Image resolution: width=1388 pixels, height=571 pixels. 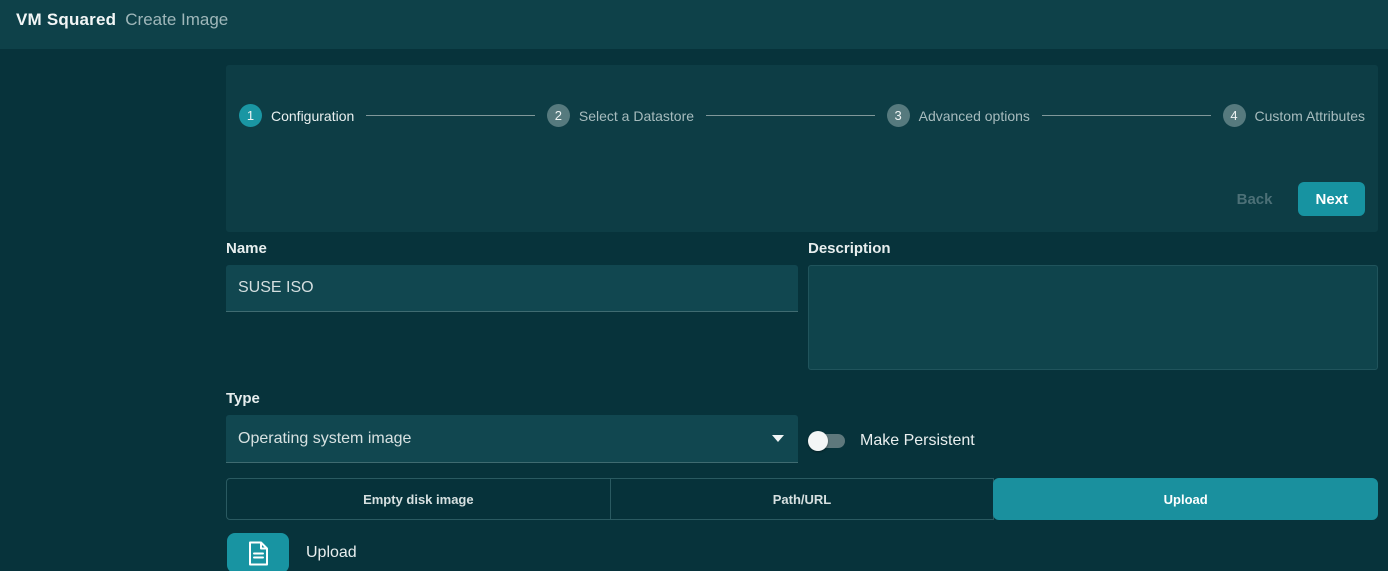 I want to click on tab-path-url: Path/URL, so click(x=802, y=499).